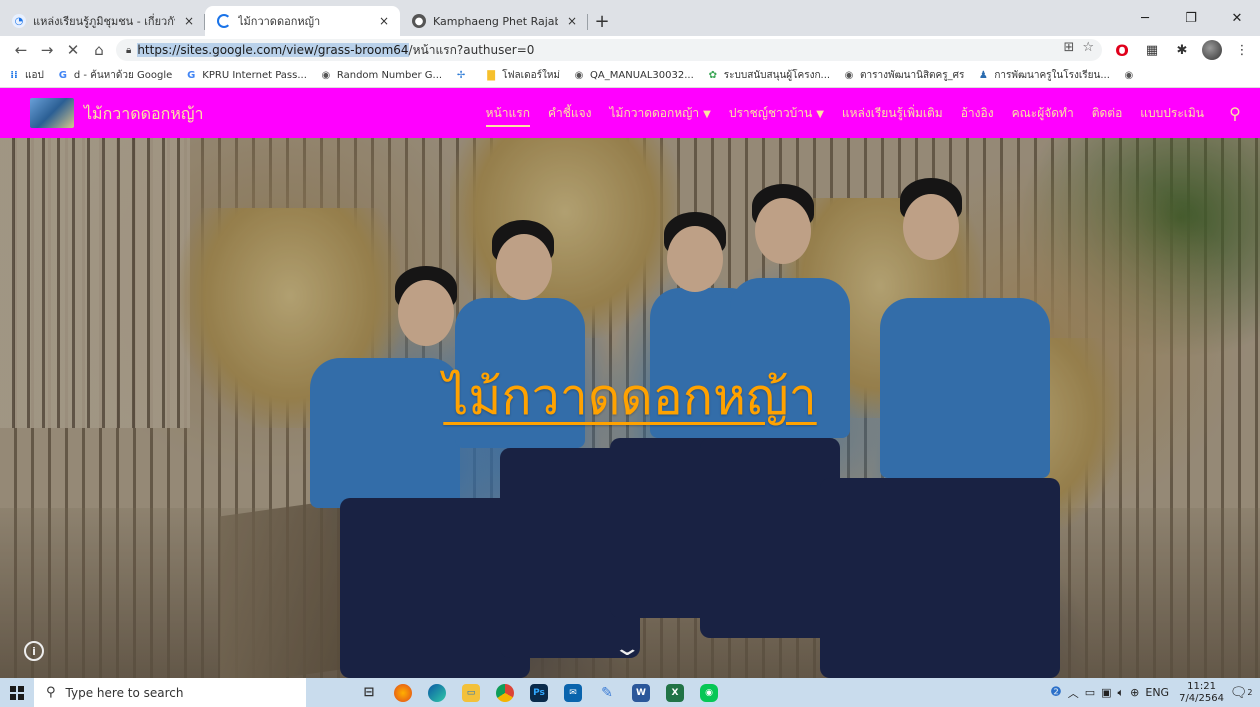 This screenshot has height=707, width=1260. What do you see at coordinates (1107, 113) in the screenshot?
I see `nav-contact: ติดต่อ` at bounding box center [1107, 113].